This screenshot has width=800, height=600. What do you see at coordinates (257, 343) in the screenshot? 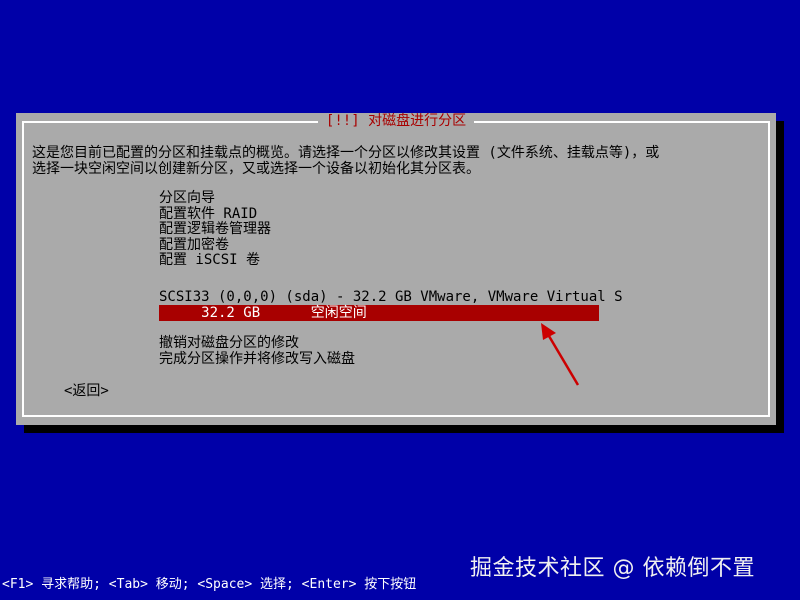
I see `undo-changes-item: 撤销对磁盘分区的修改` at bounding box center [257, 343].